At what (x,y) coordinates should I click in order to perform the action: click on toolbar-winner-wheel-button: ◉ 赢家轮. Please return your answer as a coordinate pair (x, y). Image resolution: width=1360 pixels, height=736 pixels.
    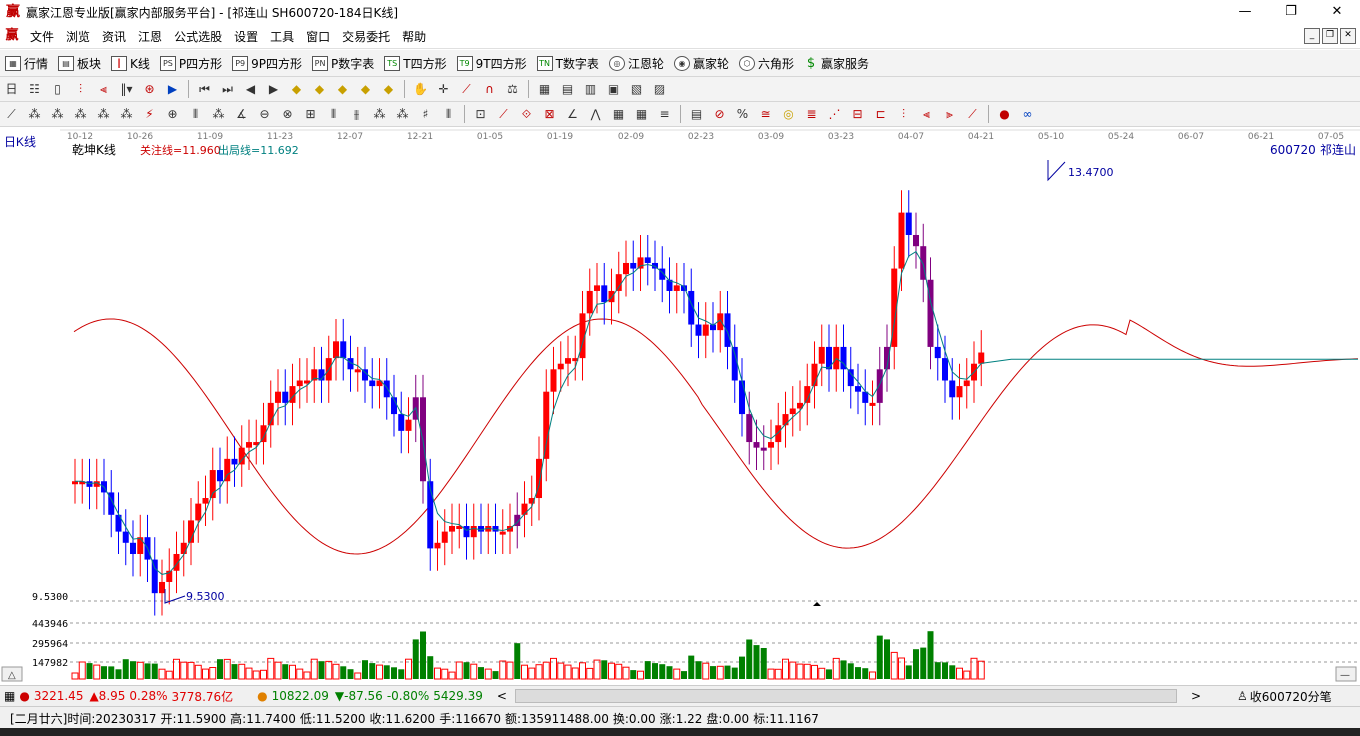
    Looking at the image, I should click on (701, 63).